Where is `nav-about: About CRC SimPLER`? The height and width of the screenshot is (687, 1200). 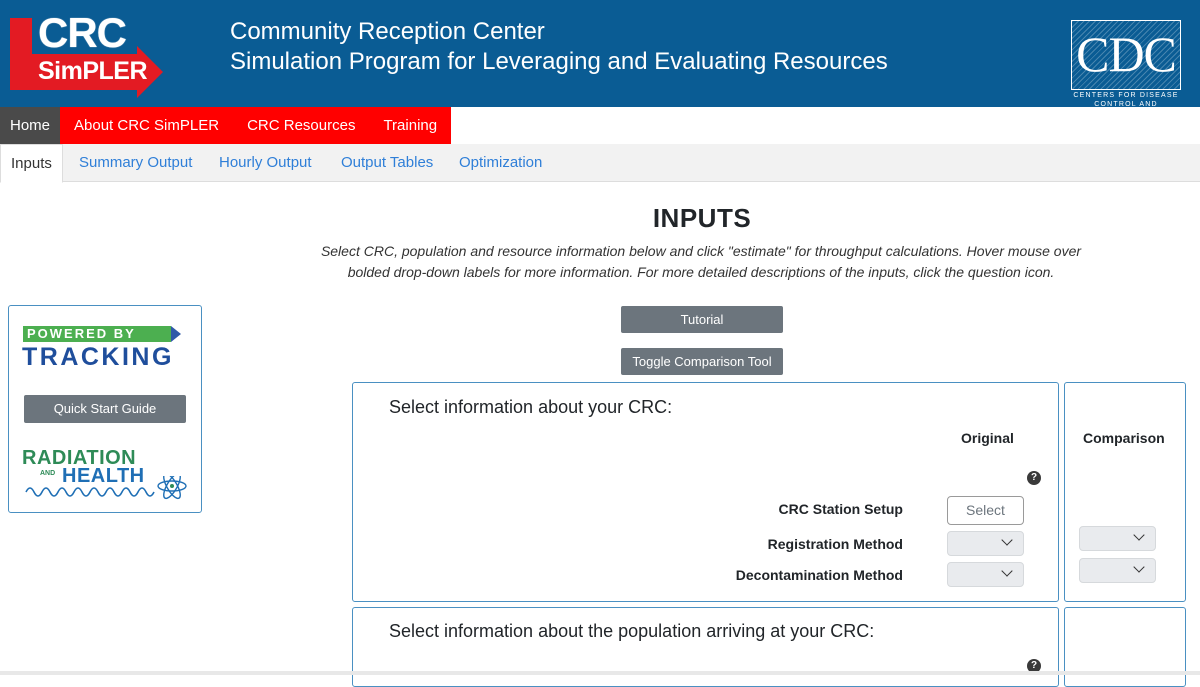 nav-about: About CRC SimPLER is located at coordinates (147, 125).